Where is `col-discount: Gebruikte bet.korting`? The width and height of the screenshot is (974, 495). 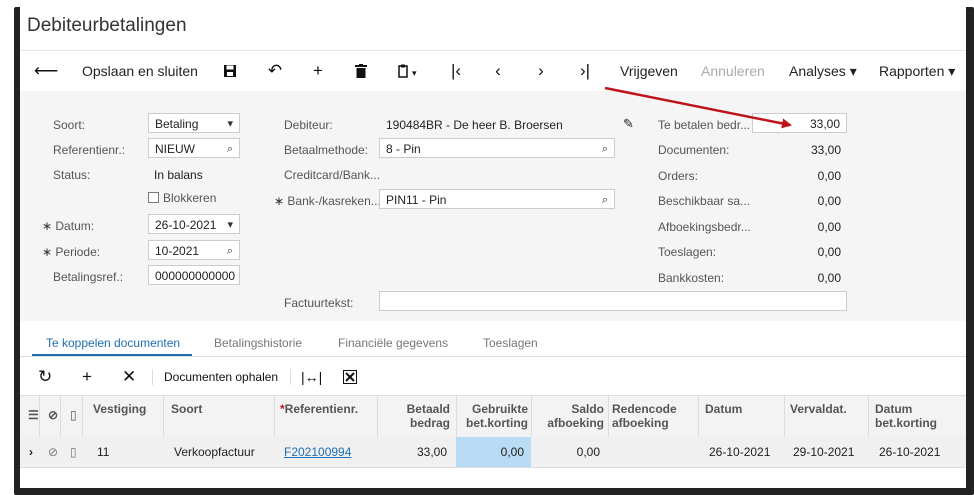 col-discount: Gebruikte bet.korting is located at coordinates (493, 416).